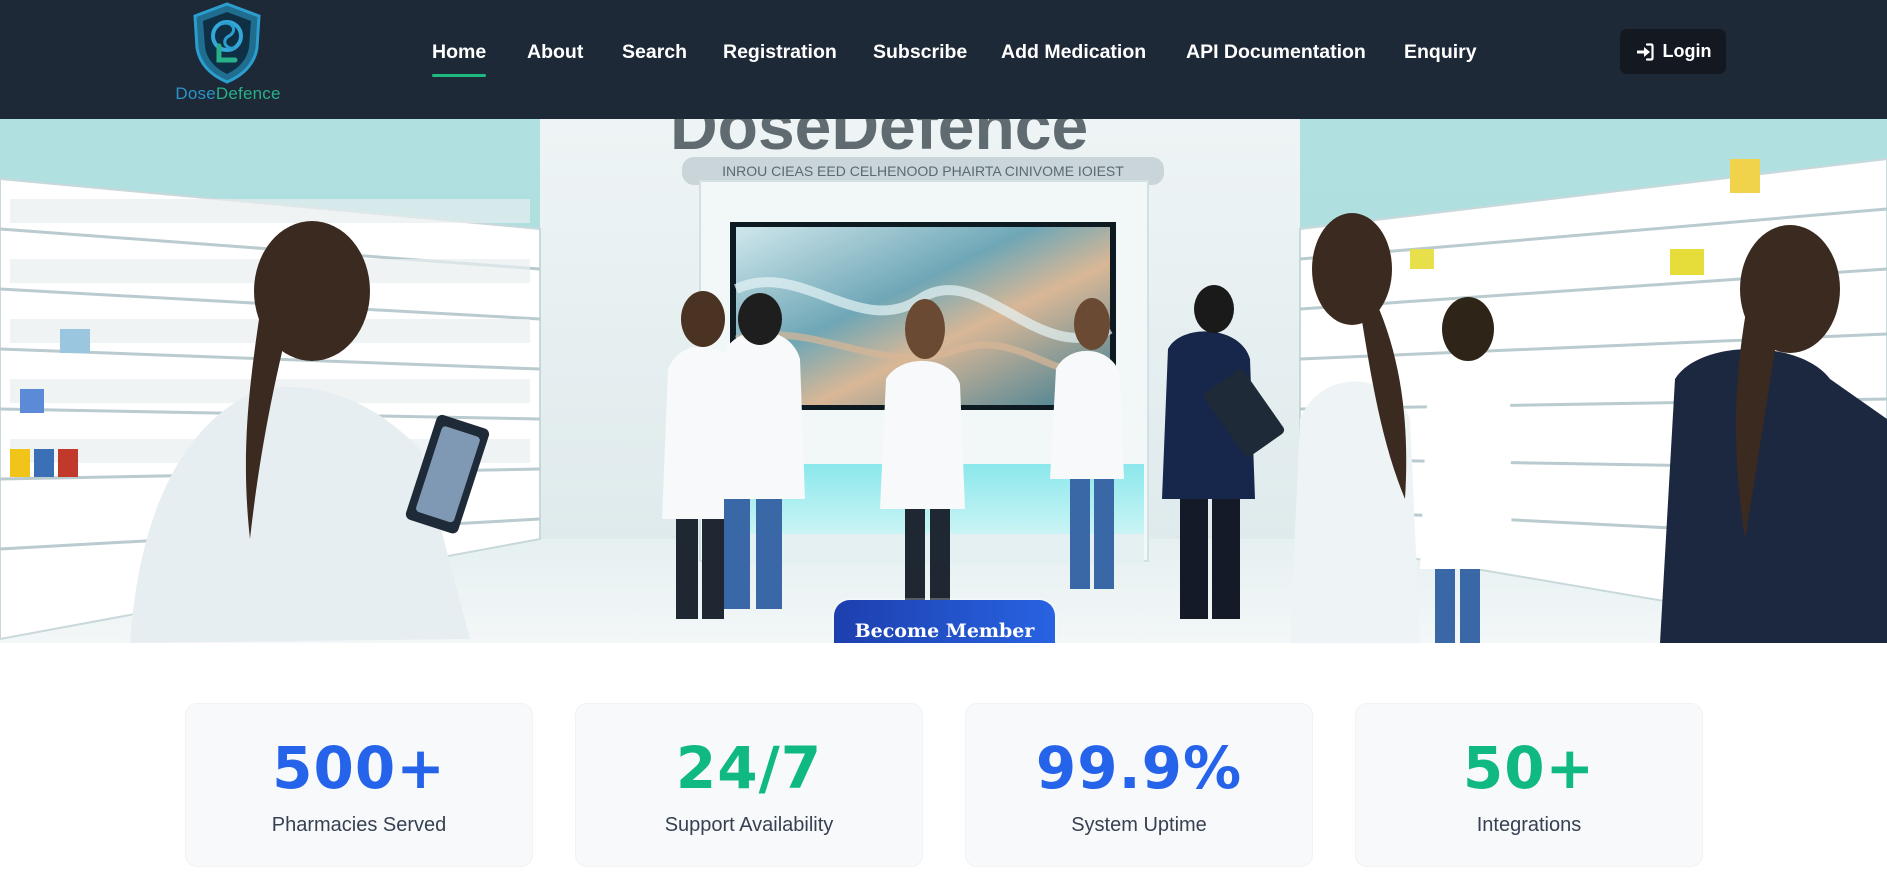 The image size is (1887, 888). What do you see at coordinates (749, 825) in the screenshot?
I see `stat-label: Support Availability` at bounding box center [749, 825].